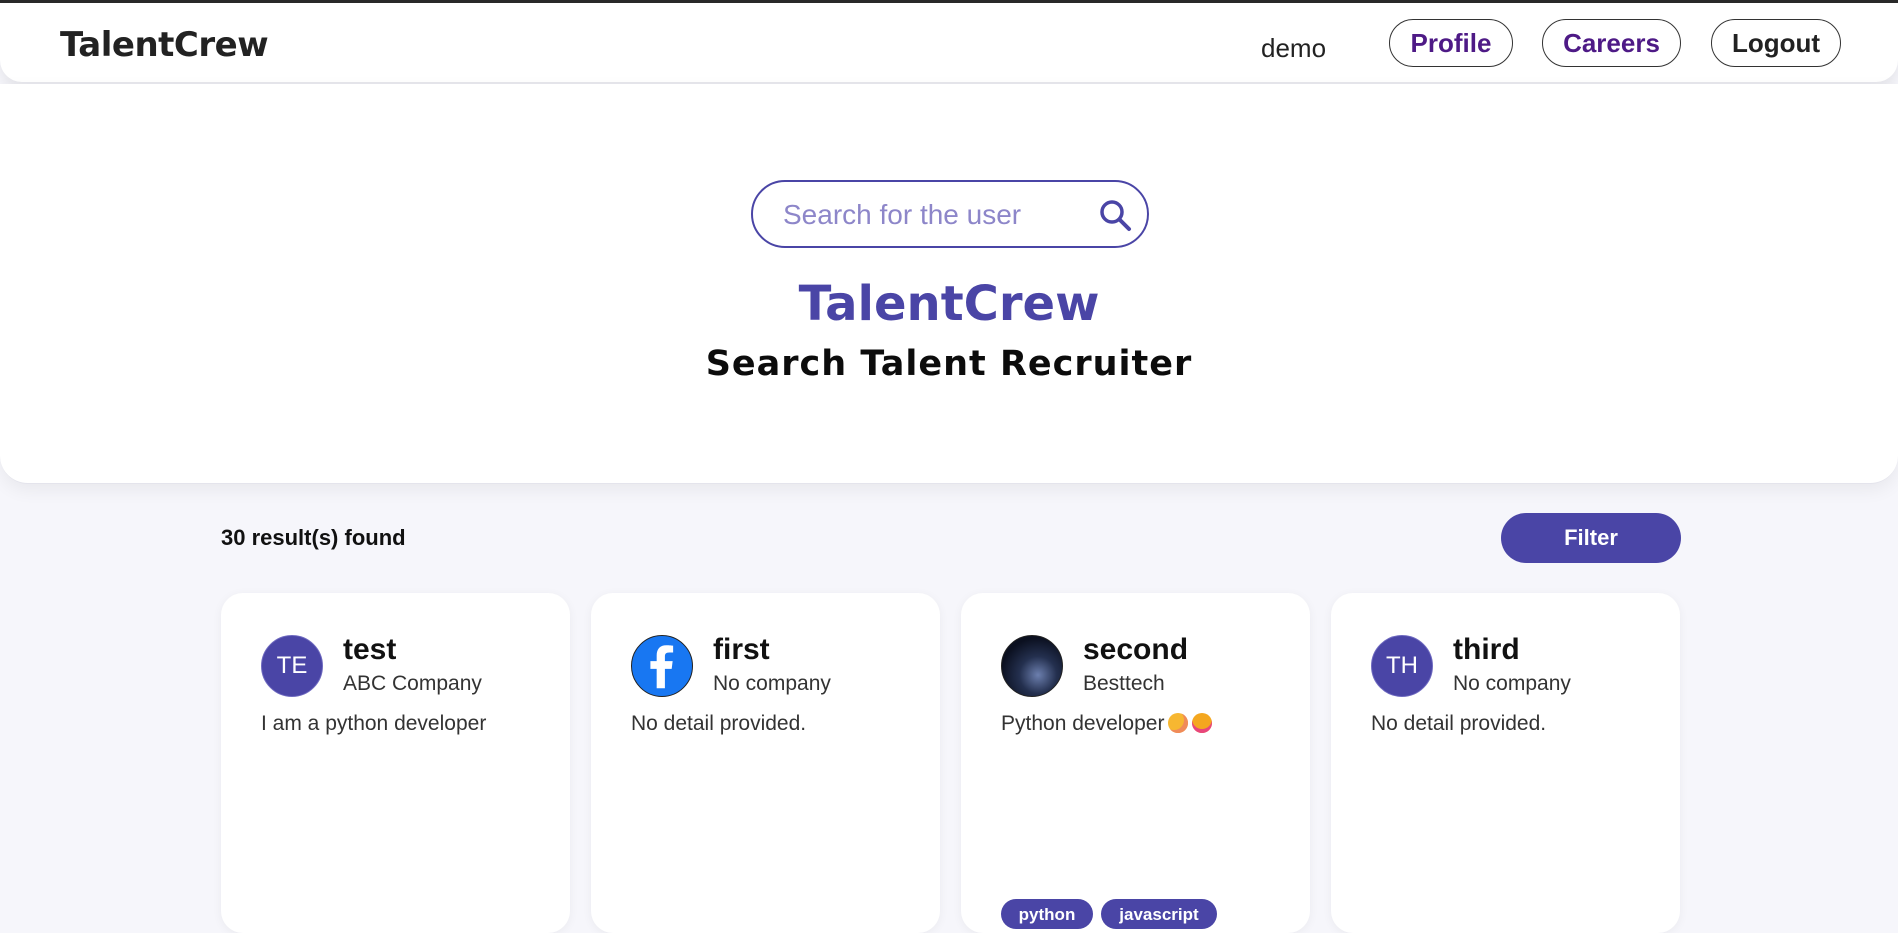 The image size is (1898, 933). I want to click on logout-button: Logout, so click(1776, 43).